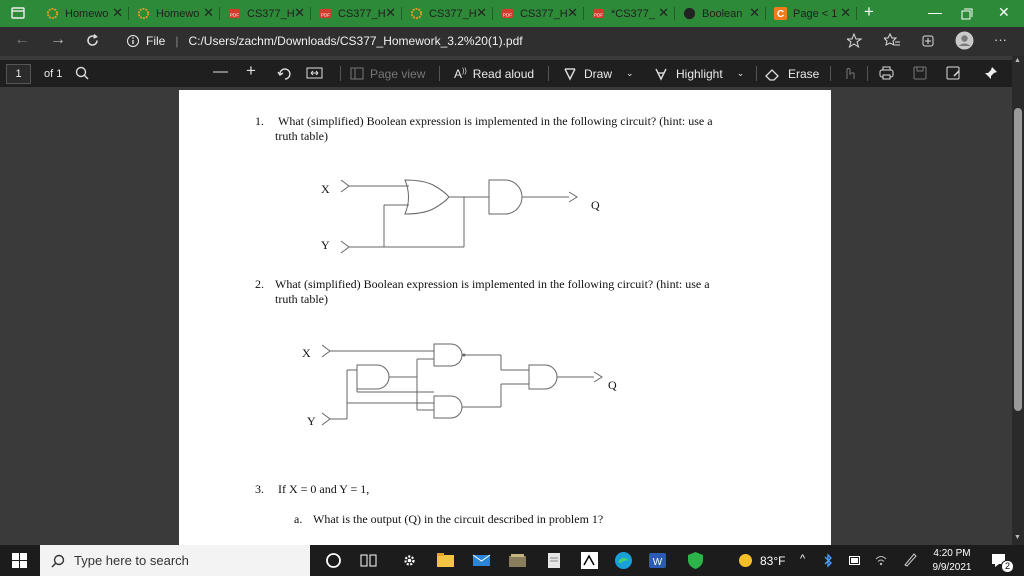  I want to click on new-tab-button: +, so click(869, 12).